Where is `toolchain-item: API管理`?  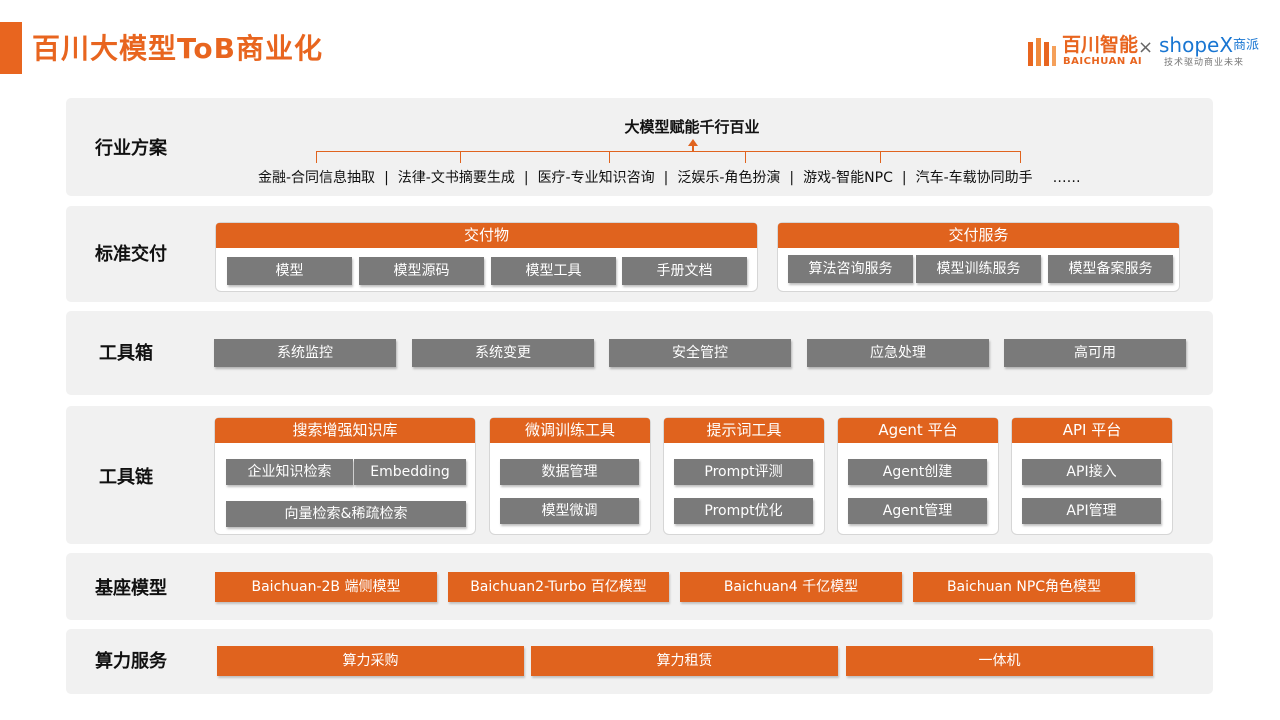
toolchain-item: API管理 is located at coordinates (1091, 511).